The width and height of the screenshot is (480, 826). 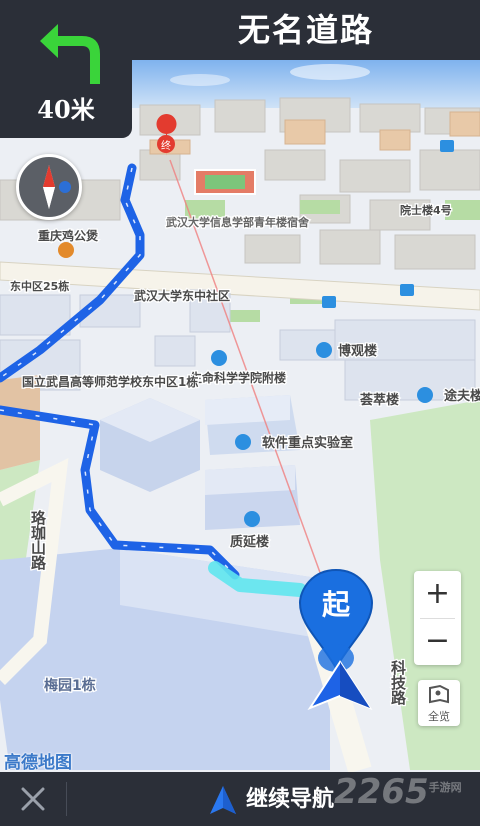 What do you see at coordinates (38, 539) in the screenshot?
I see `map-label-vertical: 珞珈山路` at bounding box center [38, 539].